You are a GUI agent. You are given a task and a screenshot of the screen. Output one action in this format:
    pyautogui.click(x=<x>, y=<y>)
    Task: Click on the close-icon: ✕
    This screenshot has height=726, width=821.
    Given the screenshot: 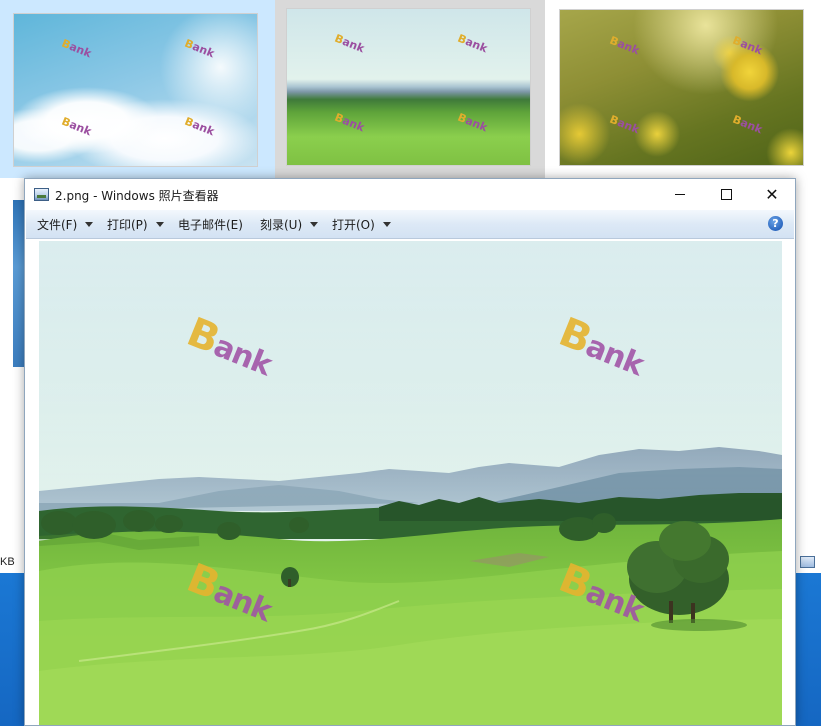 What is the action you would take?
    pyautogui.click(x=772, y=194)
    